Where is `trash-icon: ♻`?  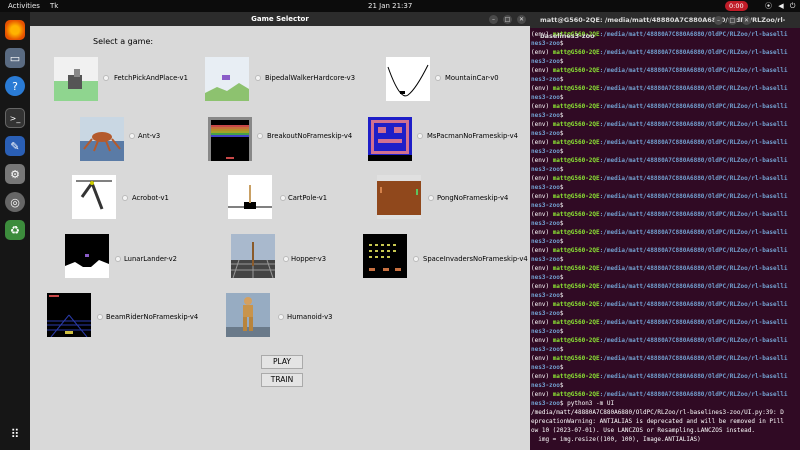 trash-icon: ♻ is located at coordinates (15, 230).